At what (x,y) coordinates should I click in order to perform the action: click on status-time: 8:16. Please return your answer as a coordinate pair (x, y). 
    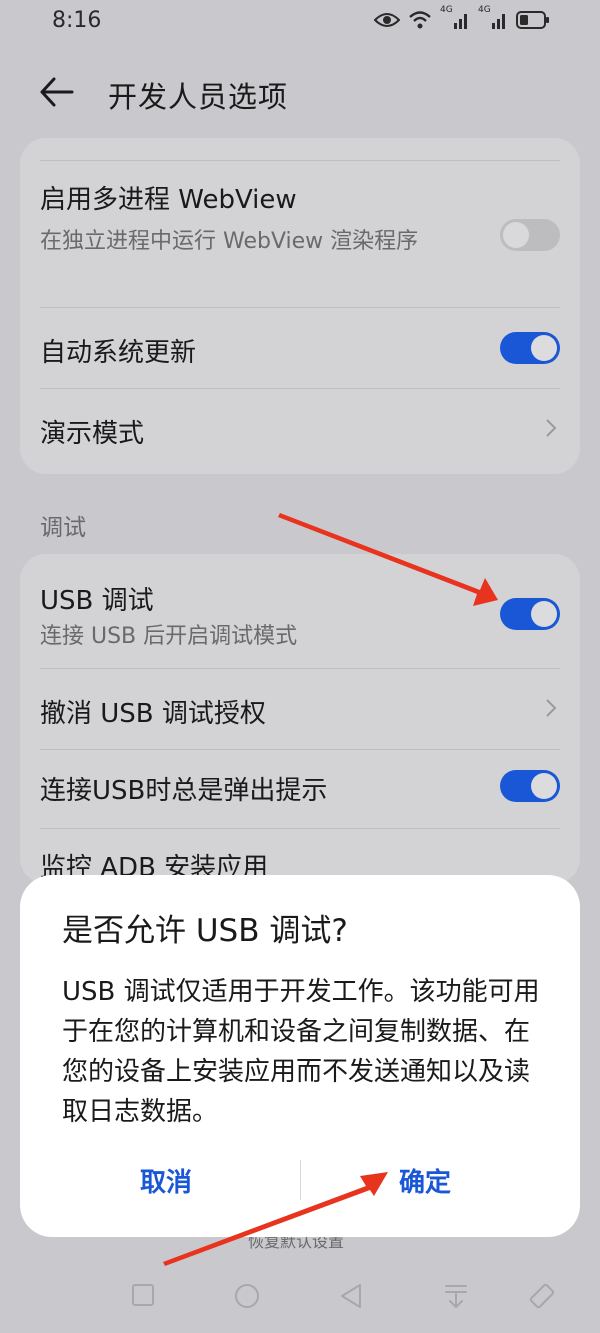
    Looking at the image, I should click on (77, 20).